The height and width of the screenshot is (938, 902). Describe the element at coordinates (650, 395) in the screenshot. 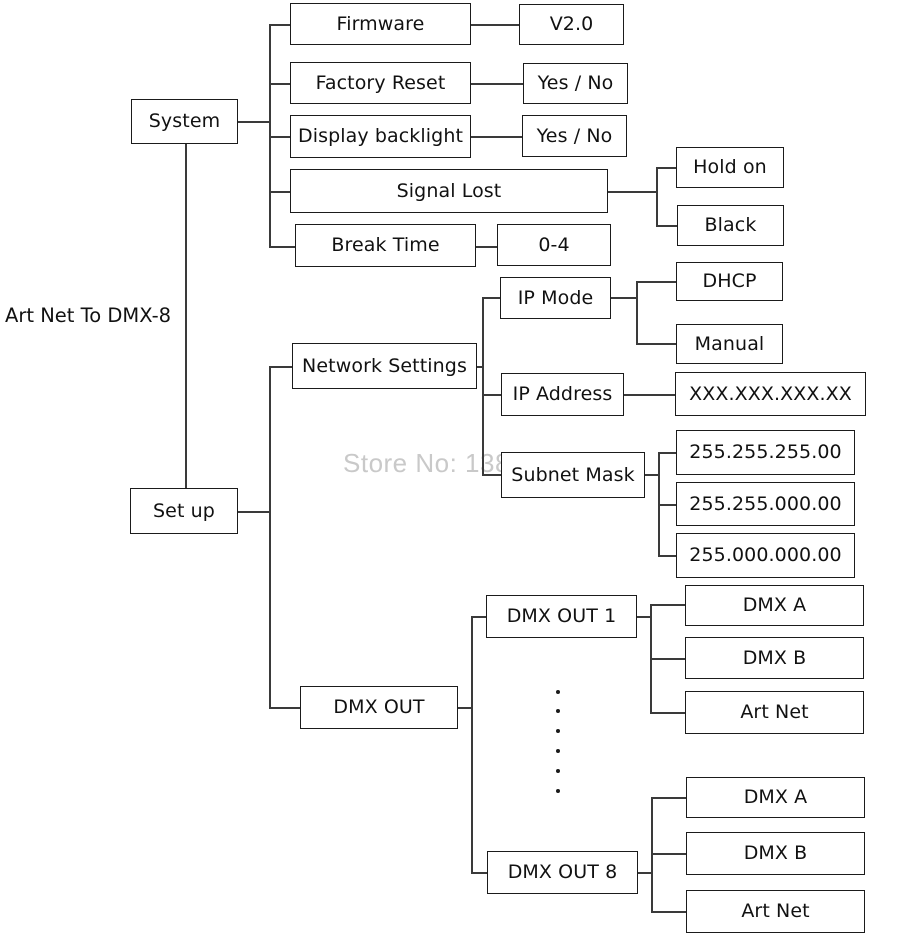

I see `connector-ip-address-value` at that location.